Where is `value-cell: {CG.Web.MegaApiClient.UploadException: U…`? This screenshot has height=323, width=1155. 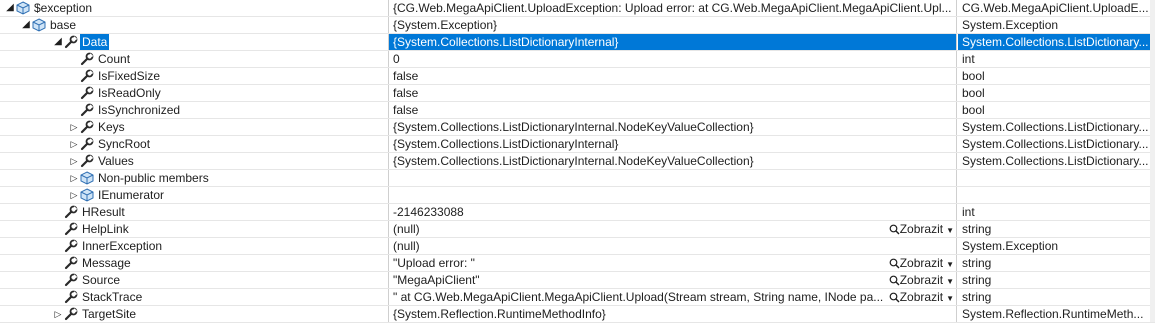 value-cell: {CG.Web.MegaApiClient.UploadException: U… is located at coordinates (673, 8).